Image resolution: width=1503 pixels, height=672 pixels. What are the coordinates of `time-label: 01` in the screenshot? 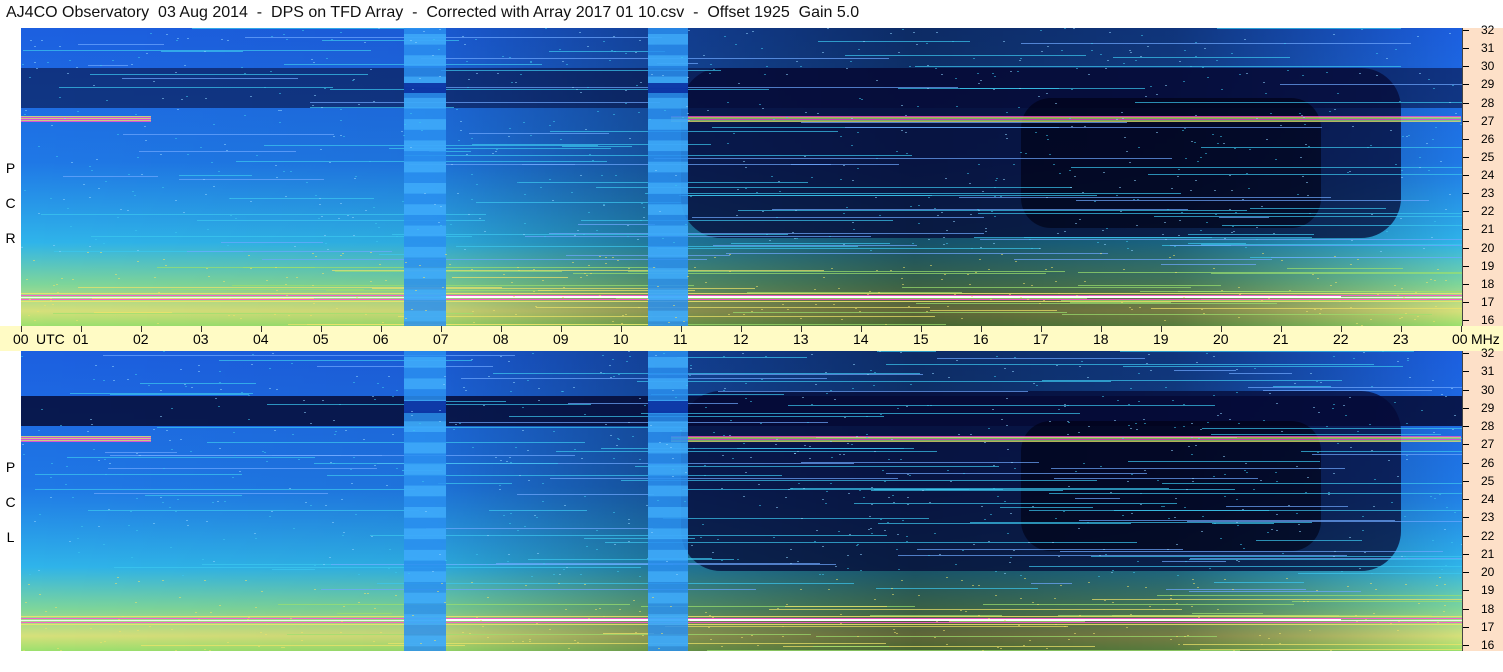 It's located at (81, 339).